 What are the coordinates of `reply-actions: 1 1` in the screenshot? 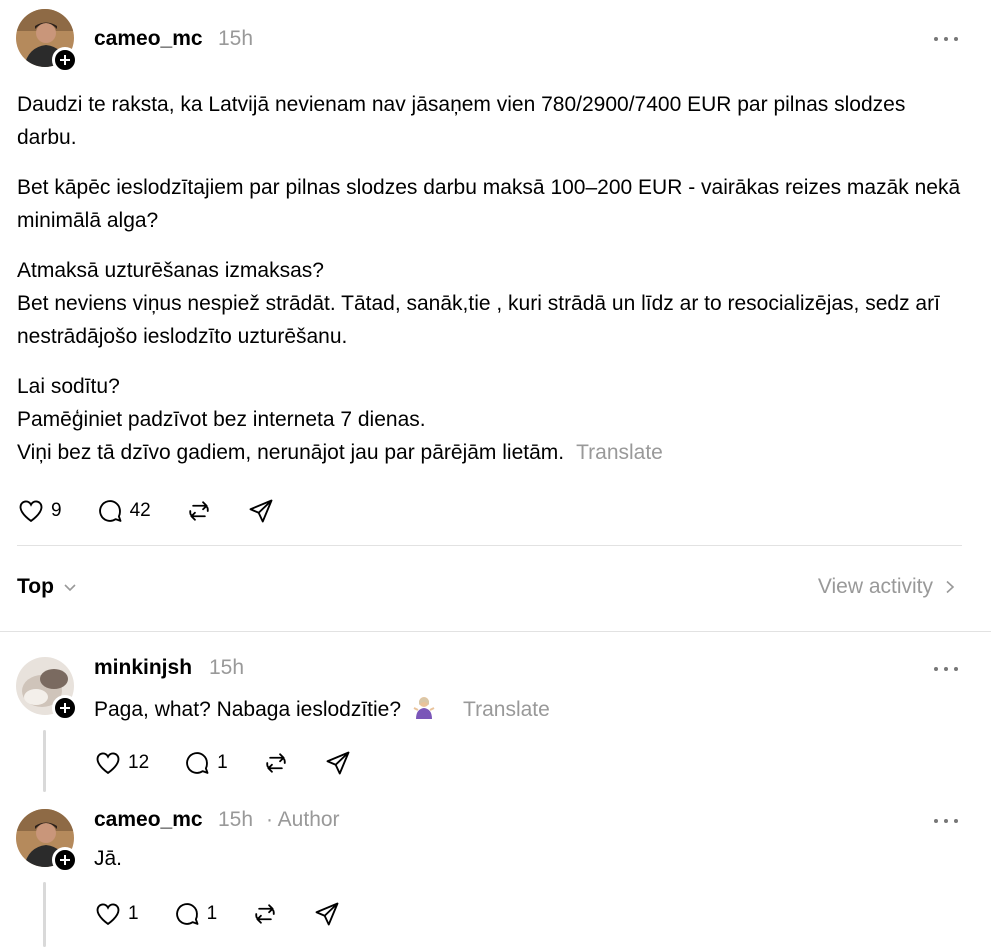 It's located at (234, 914).